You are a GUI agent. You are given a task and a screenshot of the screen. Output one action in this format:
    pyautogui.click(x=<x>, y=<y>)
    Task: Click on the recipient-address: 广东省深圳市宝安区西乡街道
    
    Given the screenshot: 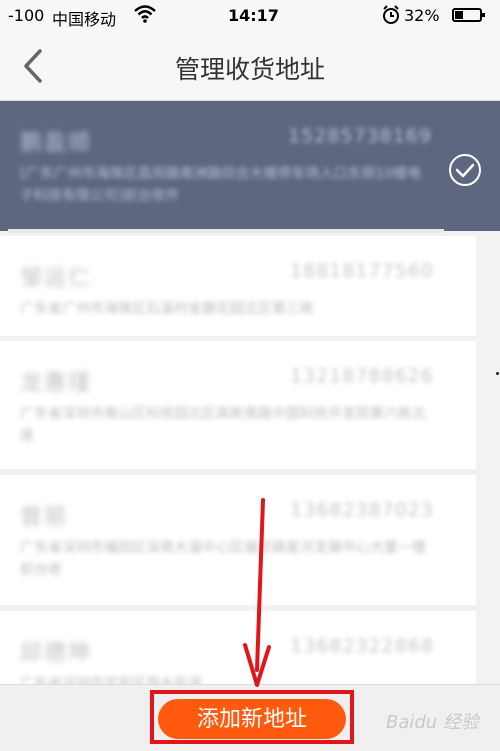 What is the action you would take?
    pyautogui.click(x=111, y=680)
    